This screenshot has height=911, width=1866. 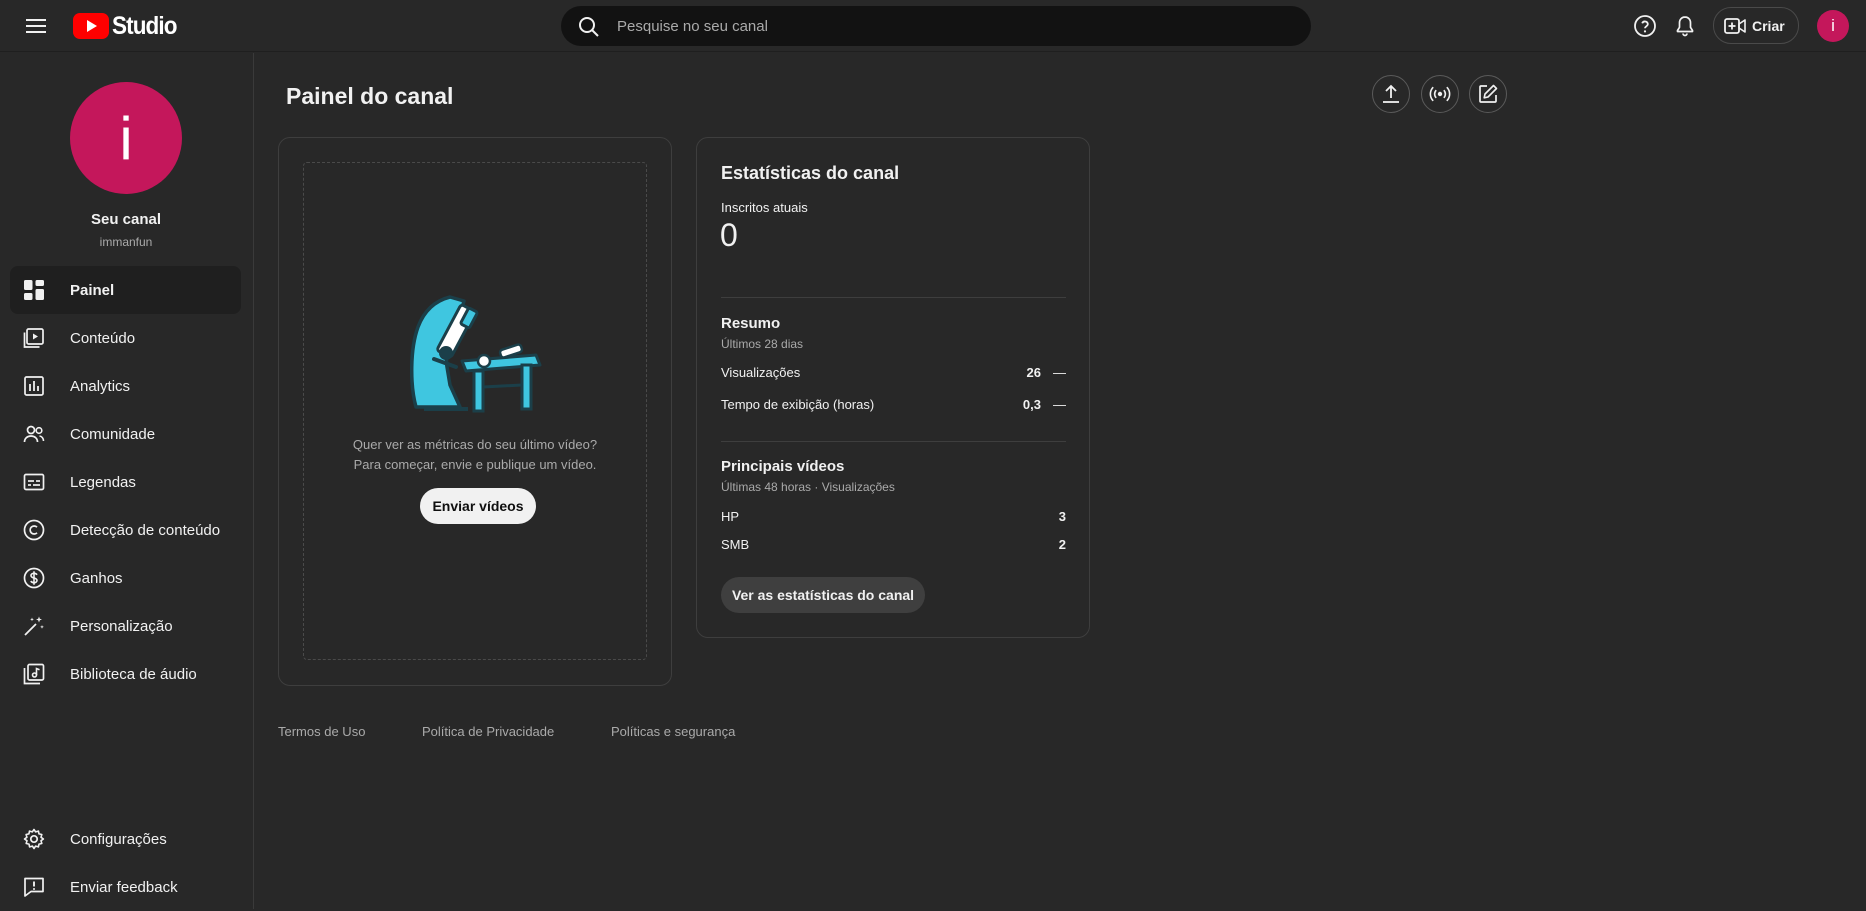 I want to click on top-header: Studio Criar i, so click(x=933, y=26).